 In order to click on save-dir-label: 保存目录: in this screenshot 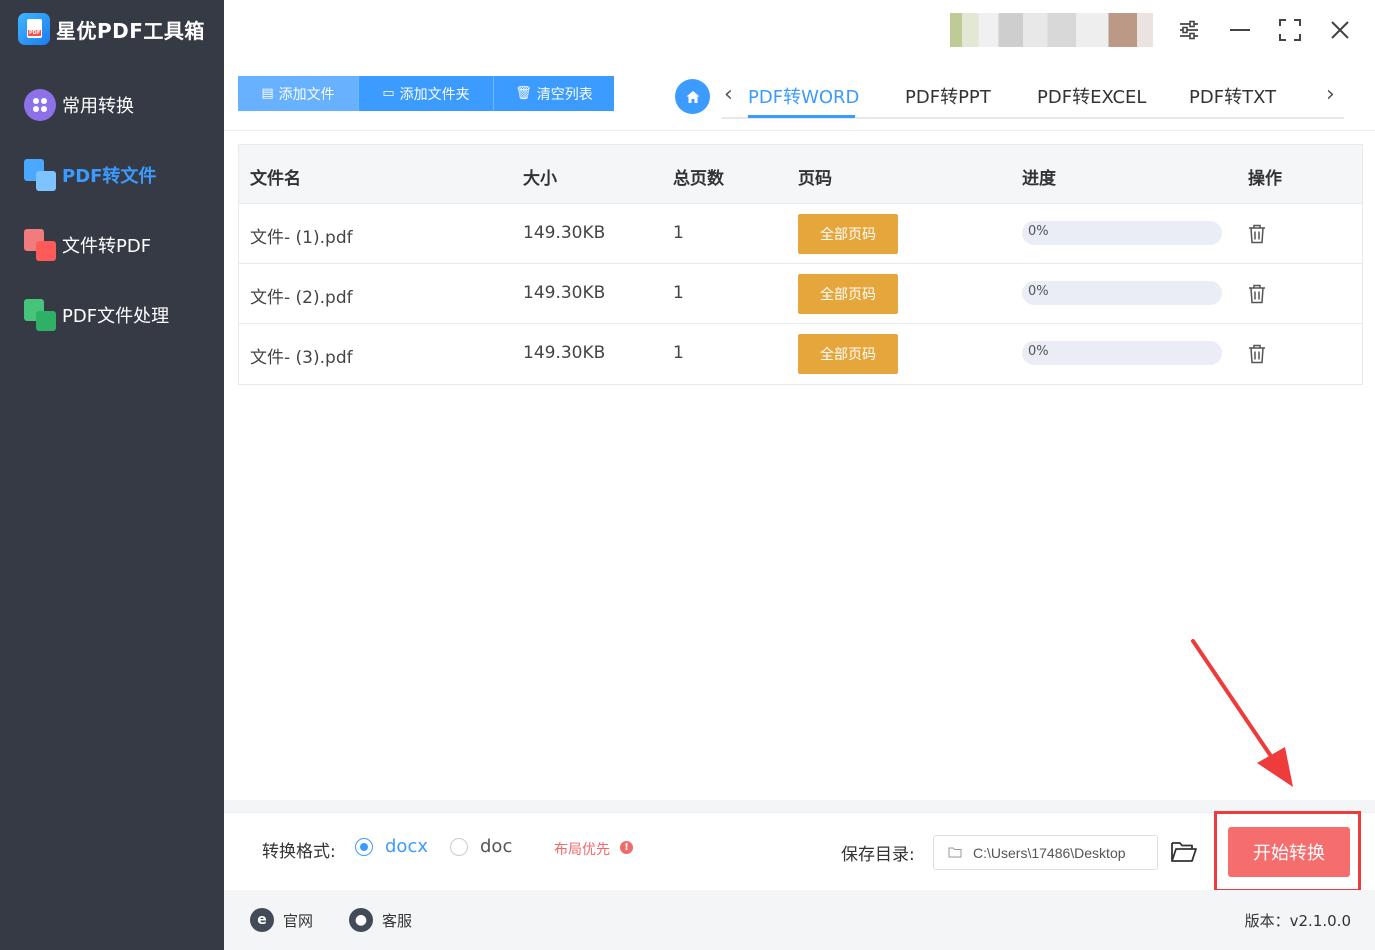, I will do `click(878, 855)`.